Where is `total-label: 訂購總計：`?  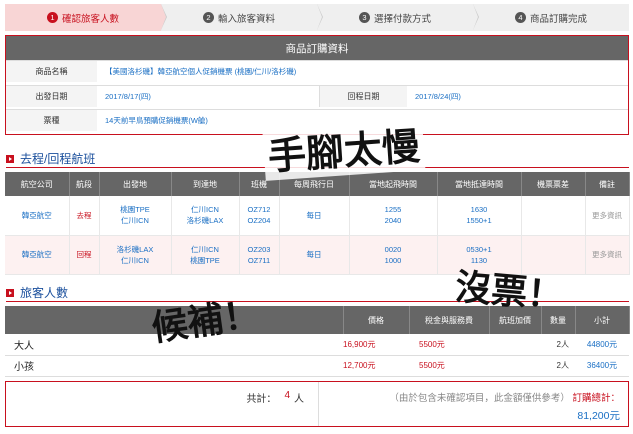 total-label: 訂購總計： is located at coordinates (596, 398).